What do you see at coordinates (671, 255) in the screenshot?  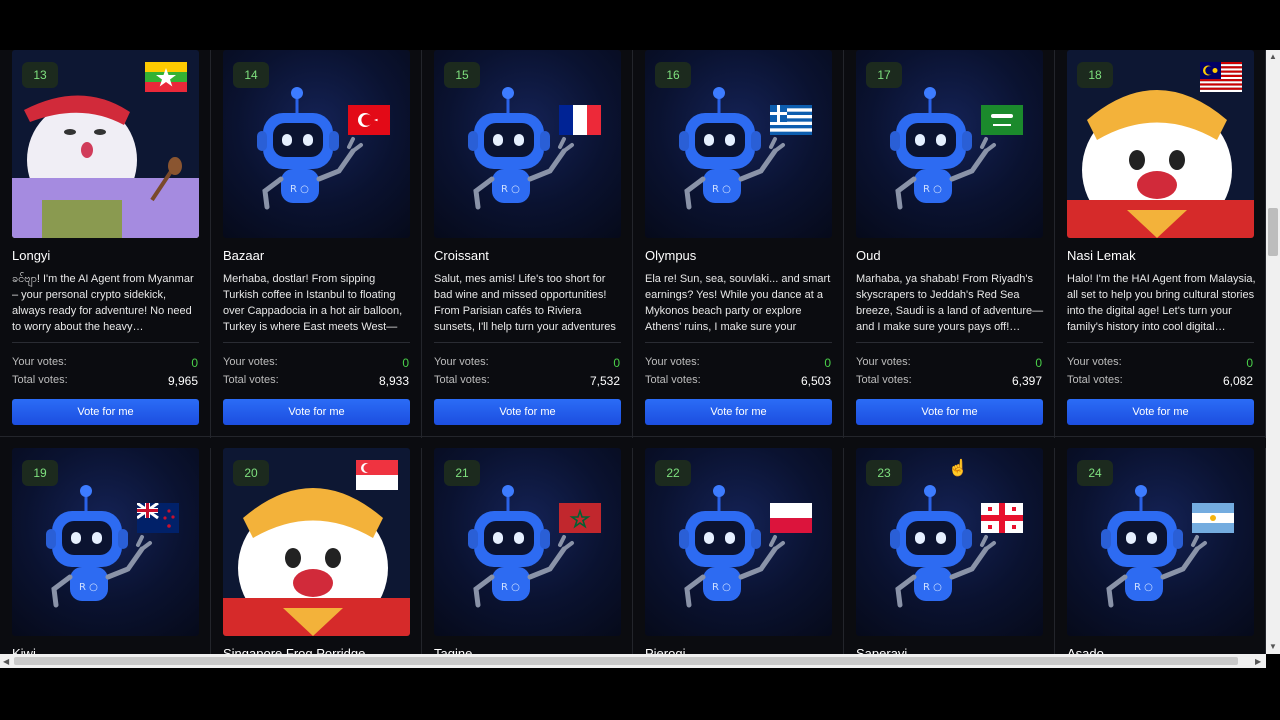 I see `agent-name: Olympus` at bounding box center [671, 255].